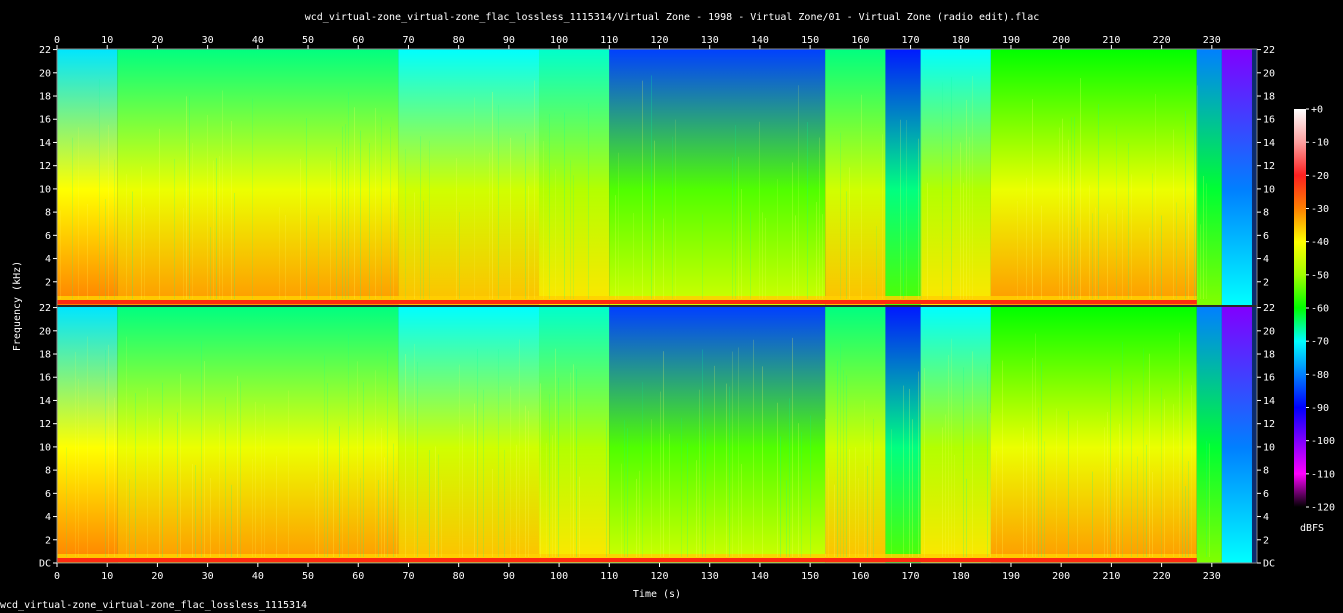 This screenshot has width=1343, height=613. Describe the element at coordinates (1266, 494) in the screenshot. I see `y-tick-label-right: 6` at that location.